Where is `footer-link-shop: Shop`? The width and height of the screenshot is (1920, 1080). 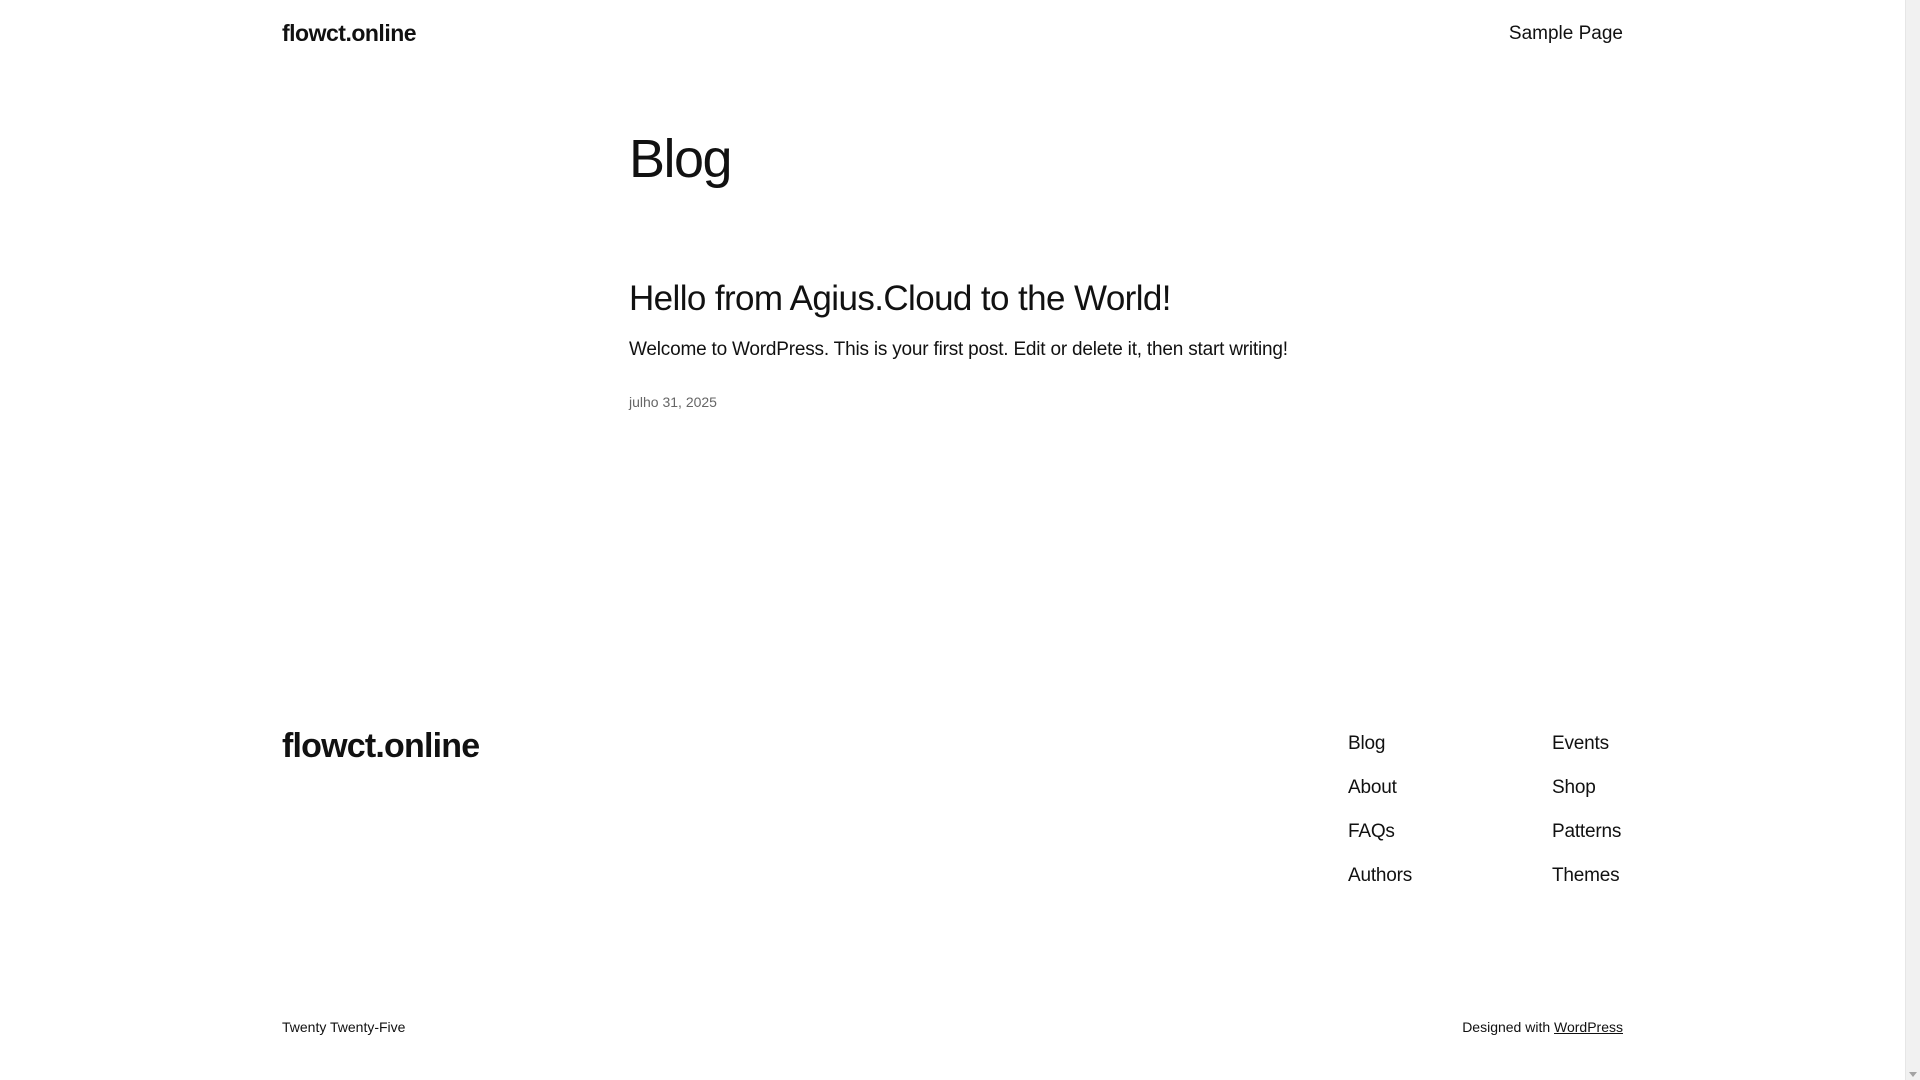 footer-link-shop: Shop is located at coordinates (1586, 796).